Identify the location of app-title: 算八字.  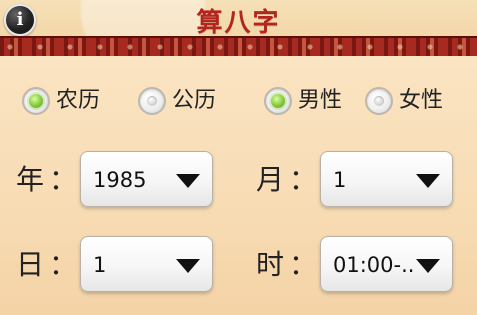
(238, 23).